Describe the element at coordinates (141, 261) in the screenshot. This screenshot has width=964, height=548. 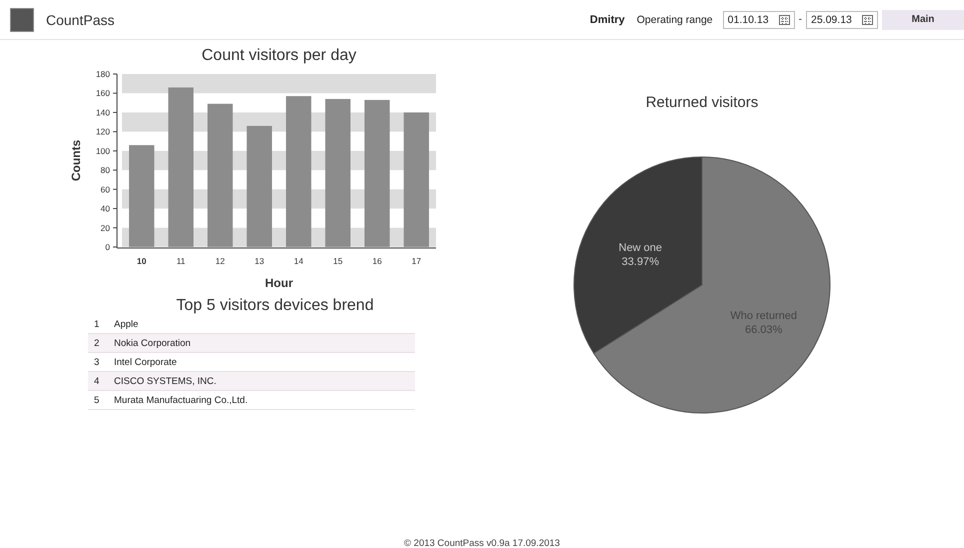
I see `x-tick-label: 10` at that location.